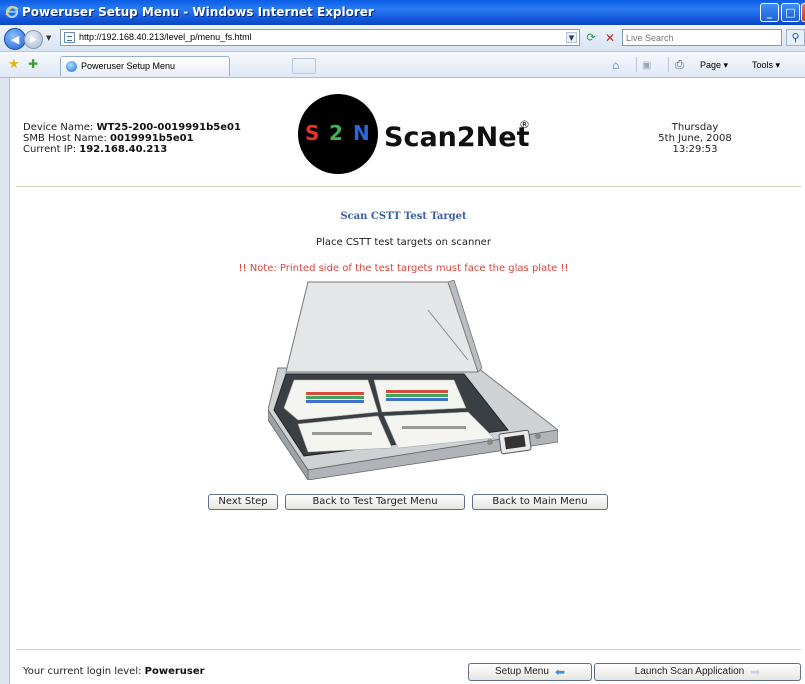  I want to click on footer-divider, so click(408, 649).